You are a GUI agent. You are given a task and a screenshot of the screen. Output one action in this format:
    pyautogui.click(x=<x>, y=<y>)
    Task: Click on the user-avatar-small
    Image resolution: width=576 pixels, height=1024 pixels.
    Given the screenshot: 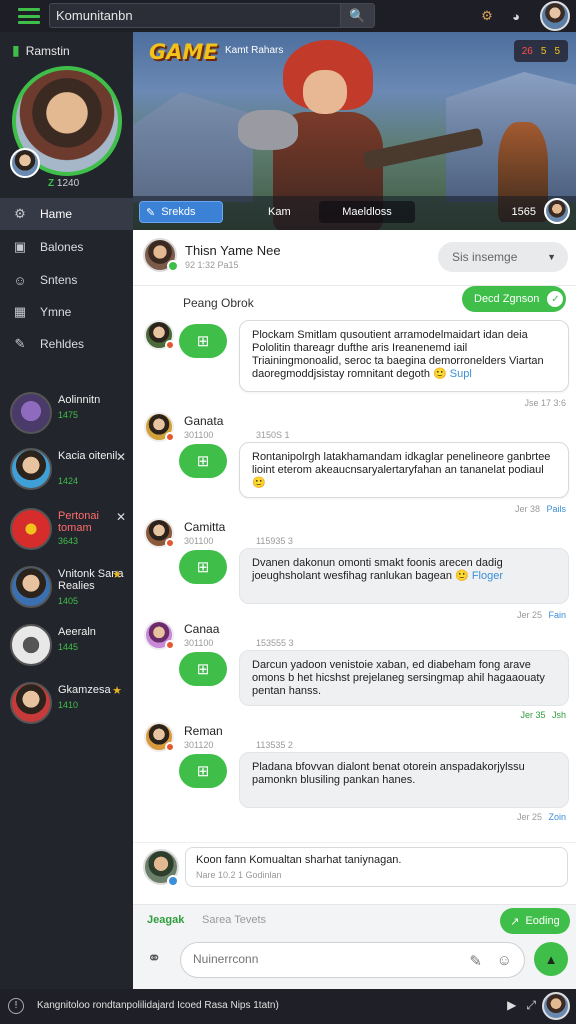 What is the action you would take?
    pyautogui.click(x=25, y=163)
    